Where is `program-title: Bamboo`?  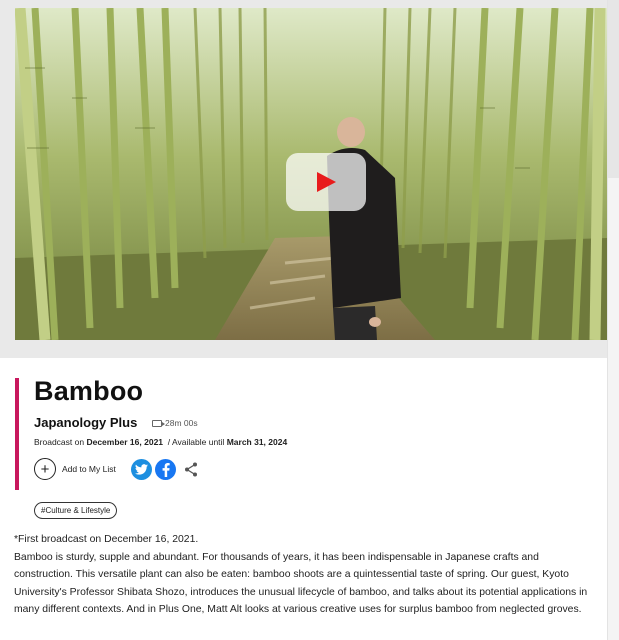
program-title: Bamboo is located at coordinates (89, 391).